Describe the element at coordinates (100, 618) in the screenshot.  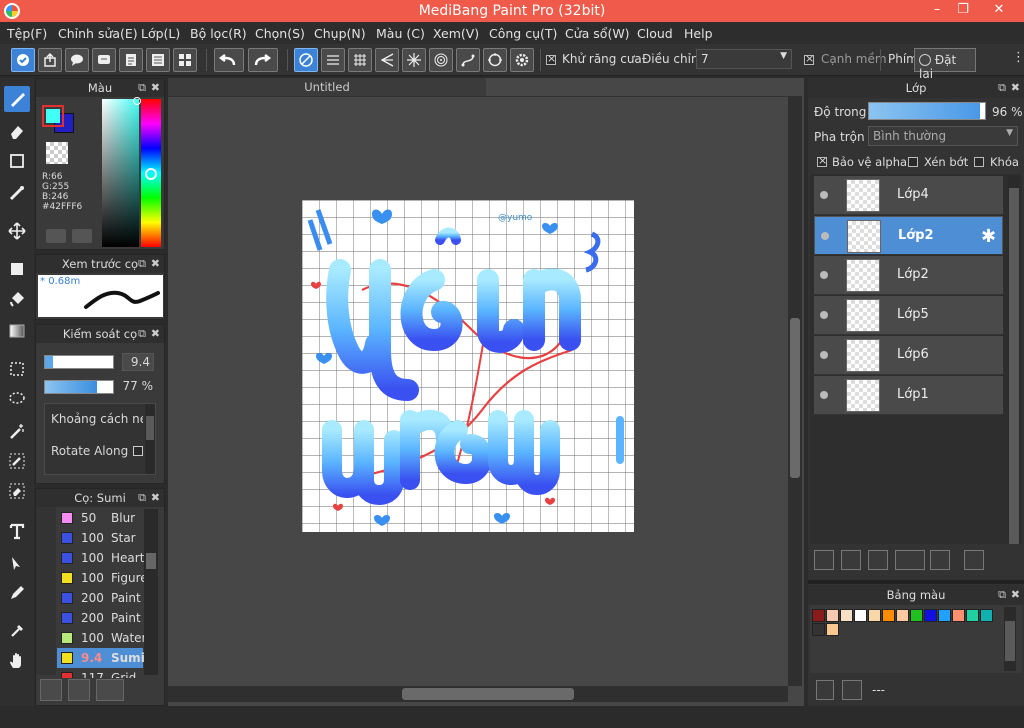
I see `brush-list-item: 200 Paint` at that location.